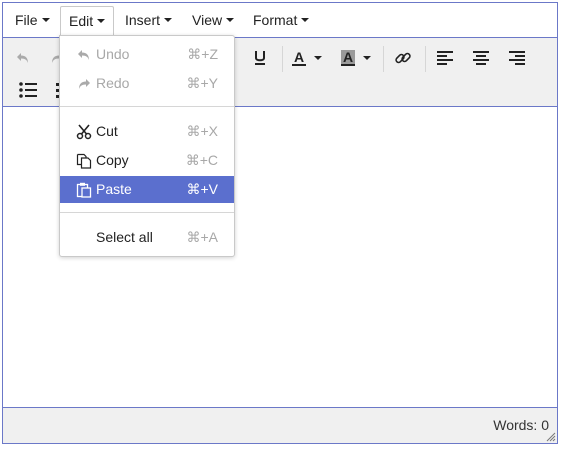 The height and width of the screenshot is (450, 562). What do you see at coordinates (113, 54) in the screenshot?
I see `menu-item-label: Undo` at bounding box center [113, 54].